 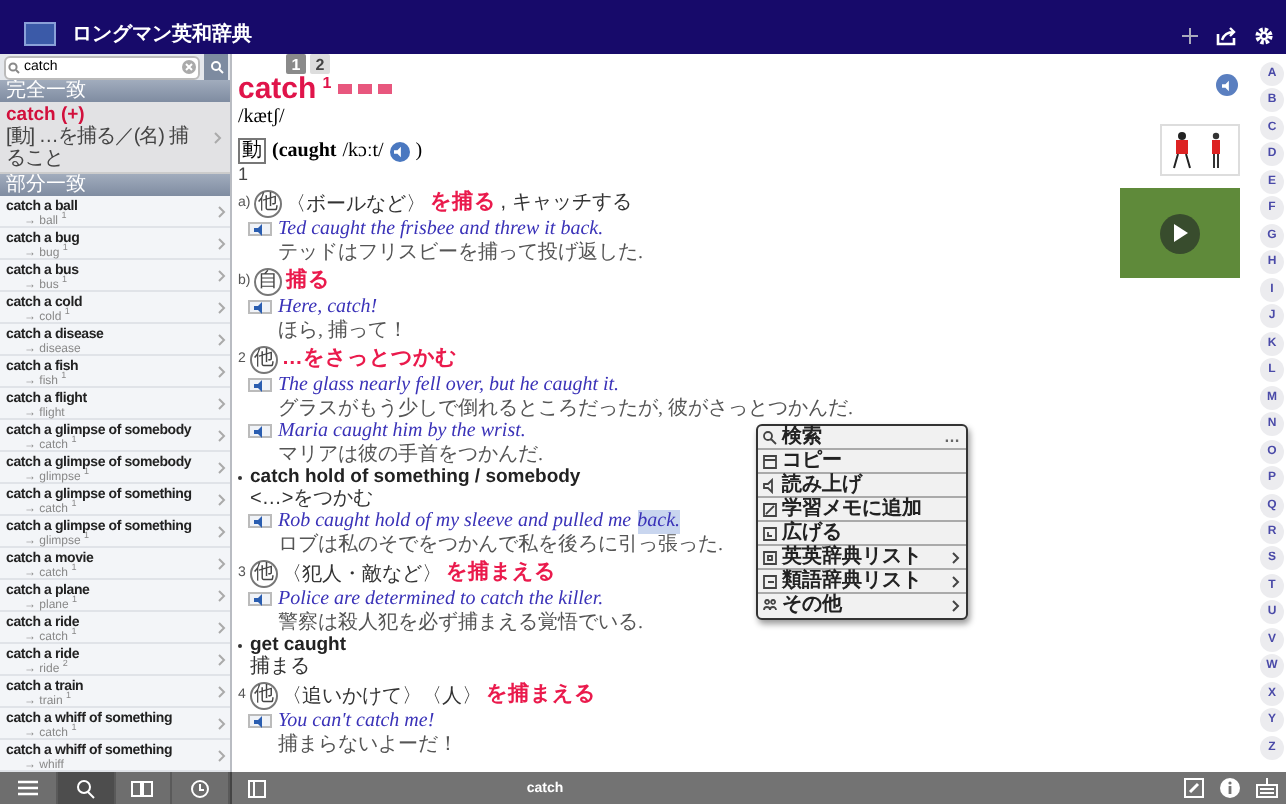 I want to click on edit-button, so click(x=1194, y=788).